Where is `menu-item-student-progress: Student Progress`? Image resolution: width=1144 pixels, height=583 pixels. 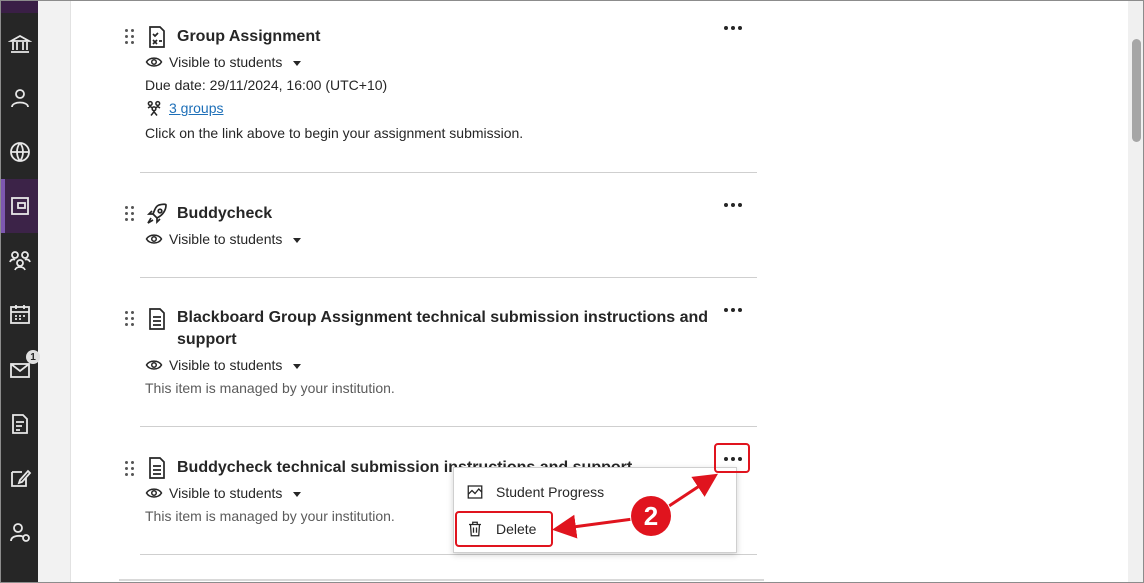 menu-item-student-progress: Student Progress is located at coordinates (535, 492).